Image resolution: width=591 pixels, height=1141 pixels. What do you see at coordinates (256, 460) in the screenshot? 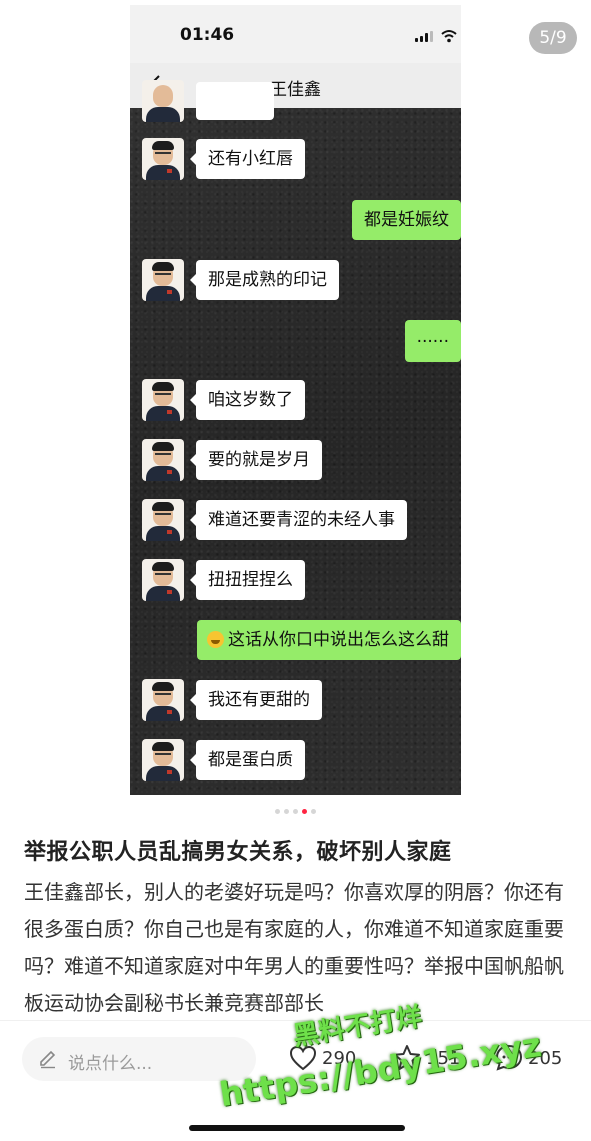
I see `message-bubble: 要的就是岁月` at bounding box center [256, 460].